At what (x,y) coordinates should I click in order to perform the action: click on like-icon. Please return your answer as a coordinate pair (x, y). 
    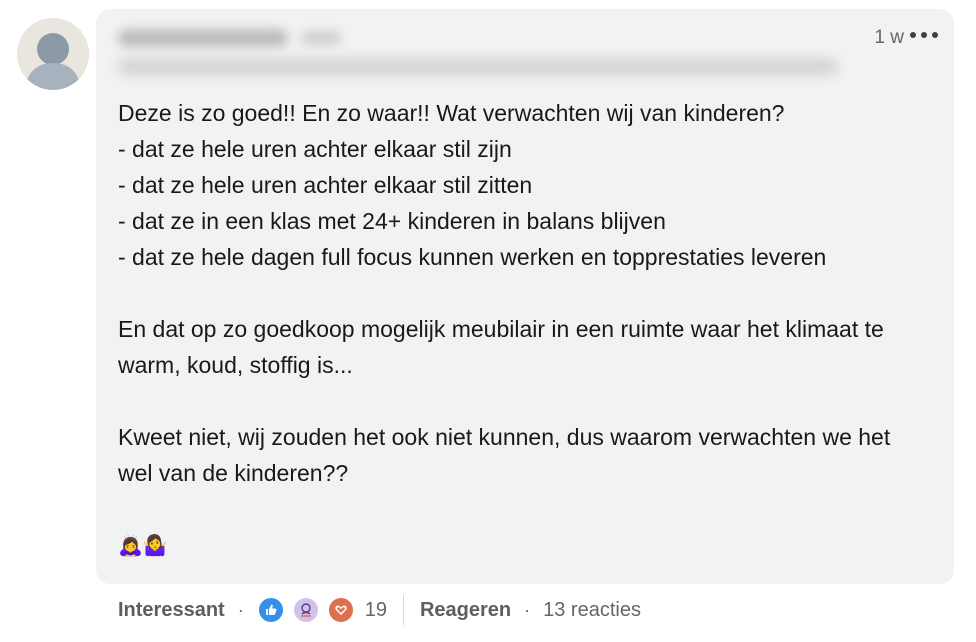
    Looking at the image, I should click on (270, 610).